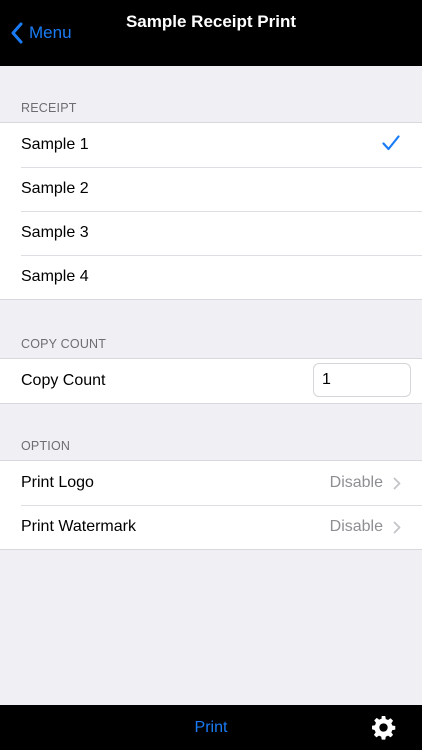 This screenshot has height=750, width=422. What do you see at coordinates (391, 143) in the screenshot?
I see `checkmark-icon` at bounding box center [391, 143].